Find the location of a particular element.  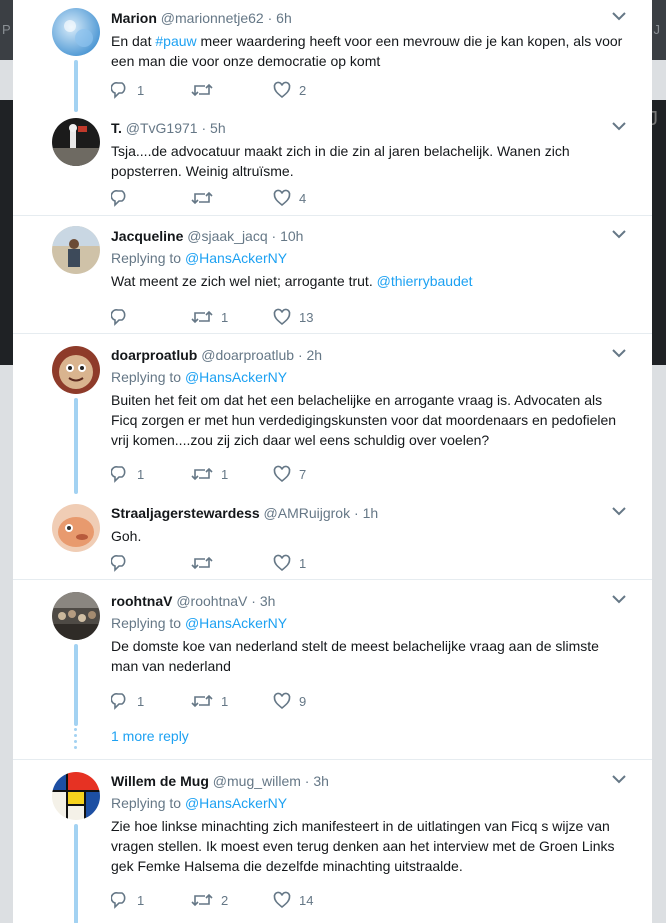

hashtag-link: #pauw is located at coordinates (175, 41).